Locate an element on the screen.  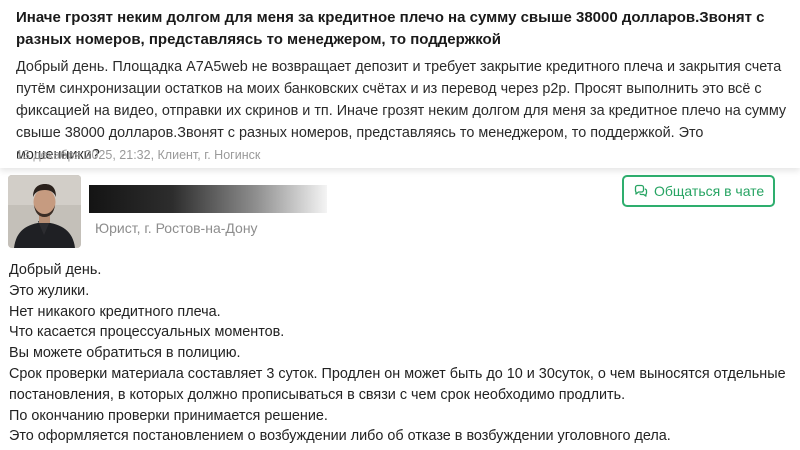
author-role: Юрист, г. Ростов-на-Дону is located at coordinates (176, 228).